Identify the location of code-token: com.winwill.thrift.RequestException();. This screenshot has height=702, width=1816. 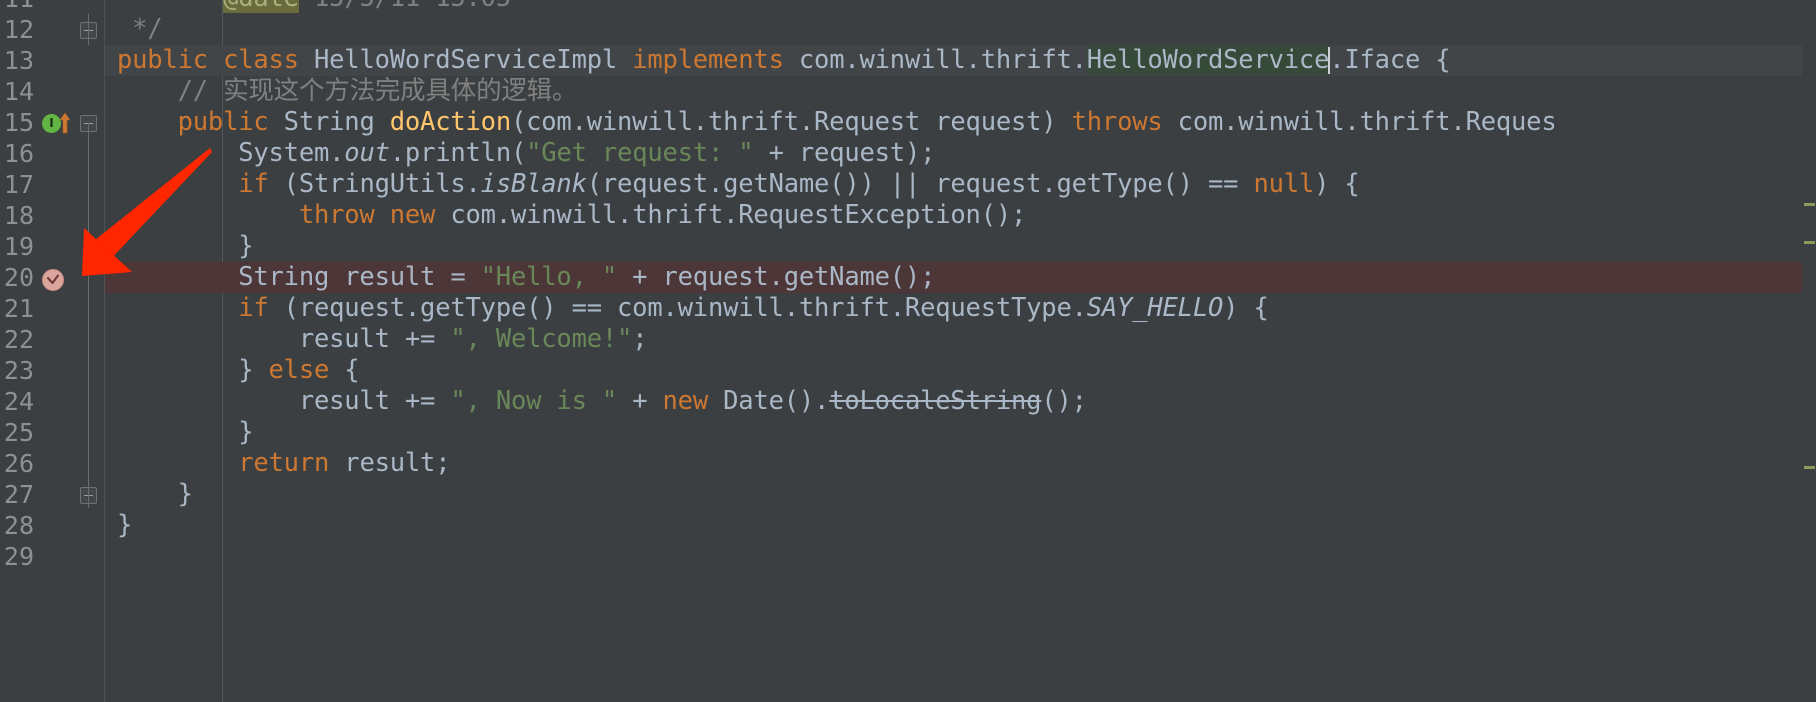
(731, 215).